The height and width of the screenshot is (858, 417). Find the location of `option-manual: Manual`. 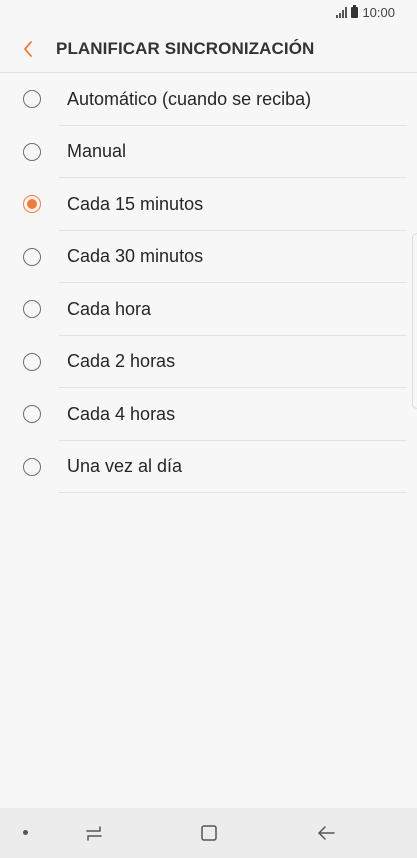

option-manual: Manual is located at coordinates (208, 152).